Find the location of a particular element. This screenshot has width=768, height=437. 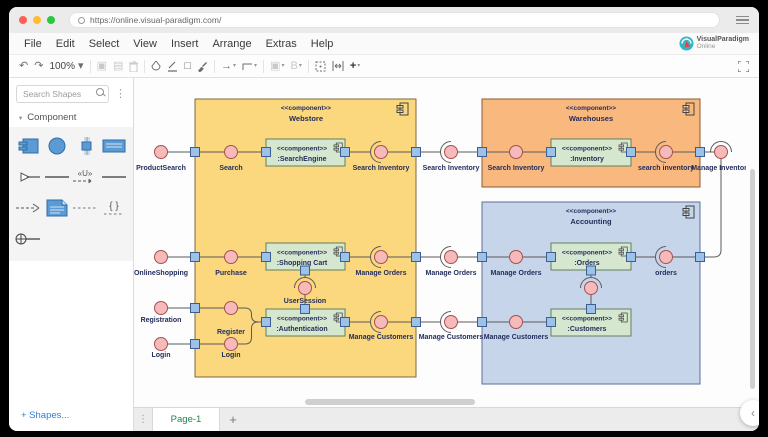

plus-icon: + is located at coordinates (353, 65).